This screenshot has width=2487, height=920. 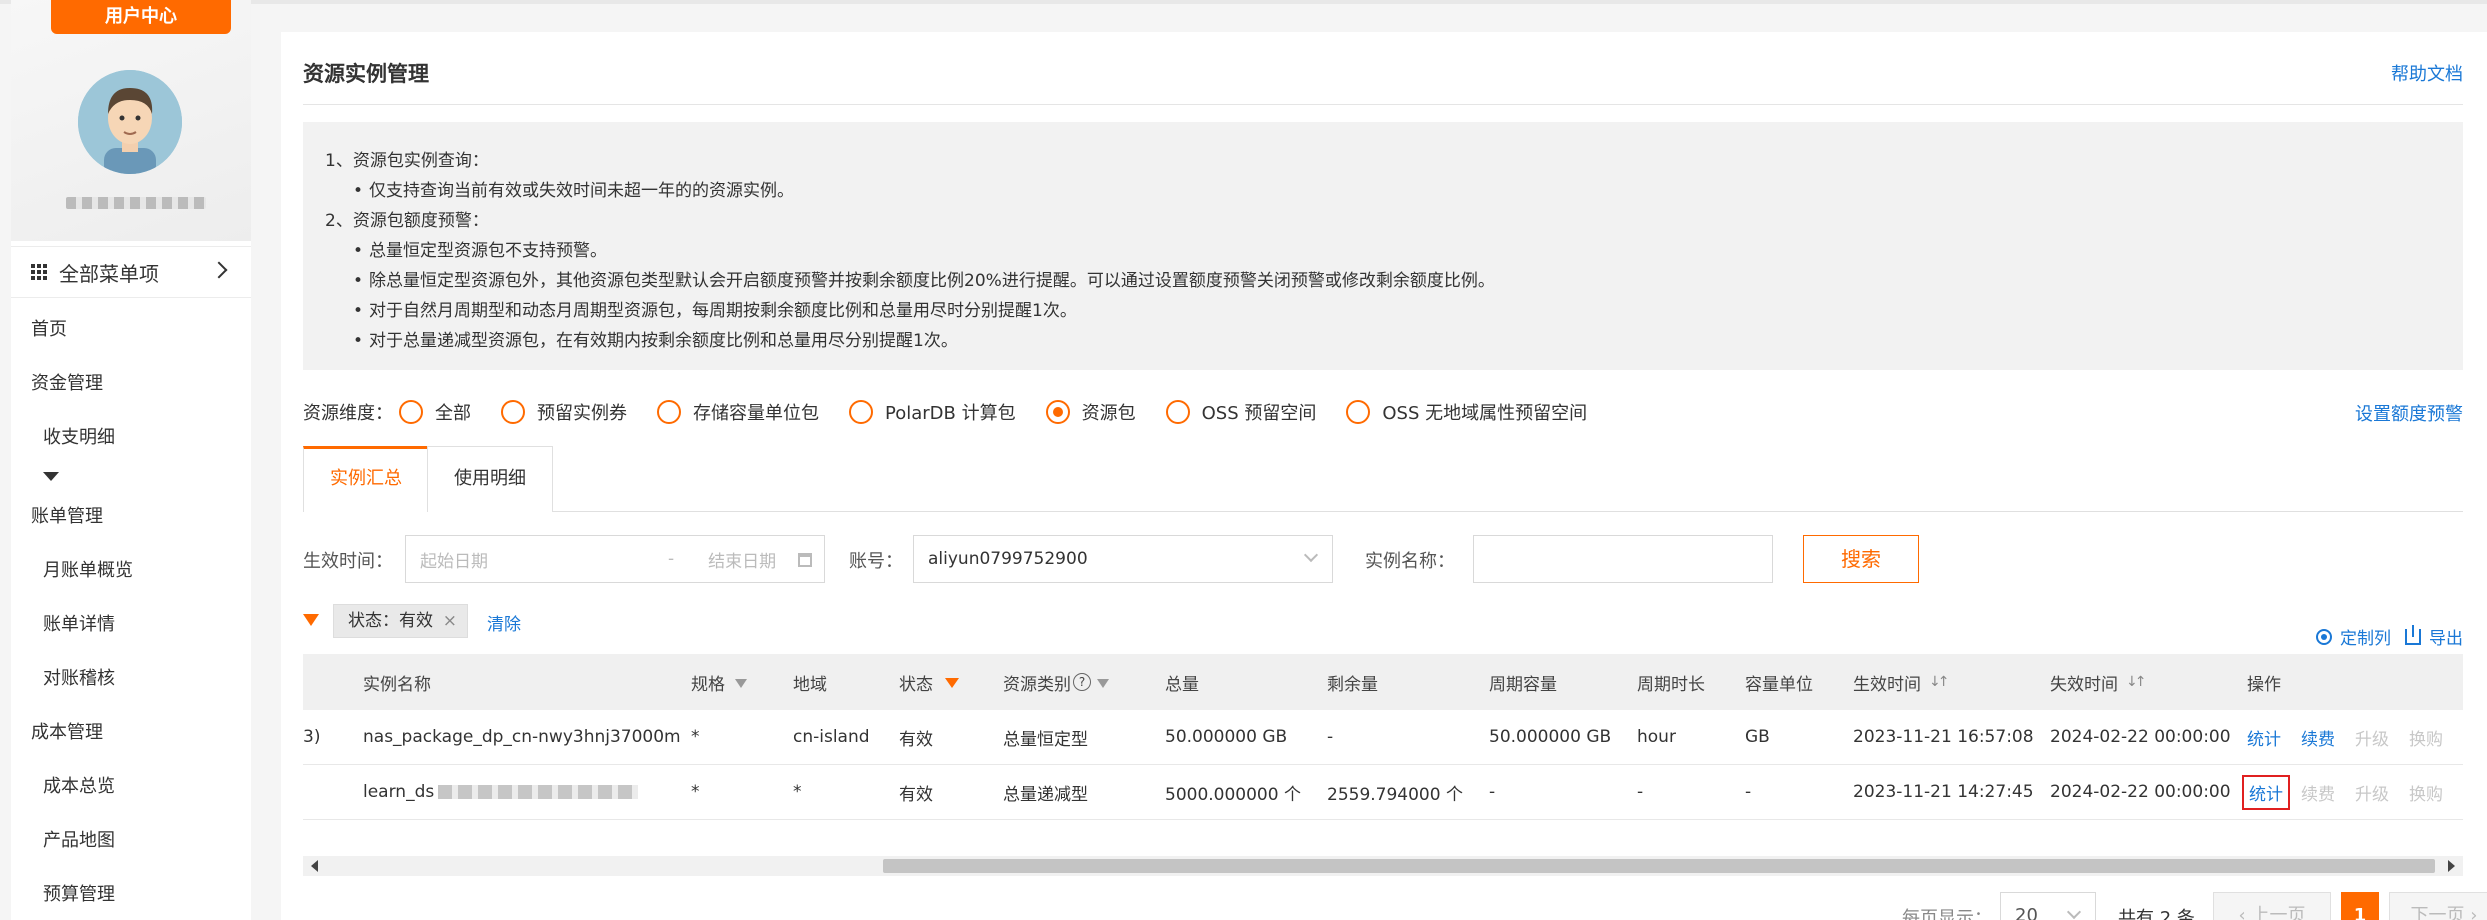 What do you see at coordinates (219, 270) in the screenshot?
I see `chevron-right-icon` at bounding box center [219, 270].